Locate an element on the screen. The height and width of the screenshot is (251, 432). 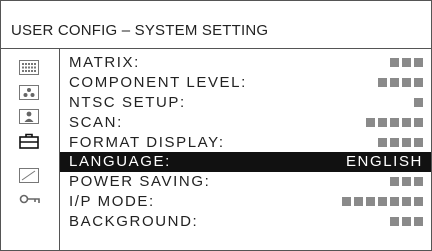
menu-item-matrix: MATRIX: is located at coordinates (245, 63).